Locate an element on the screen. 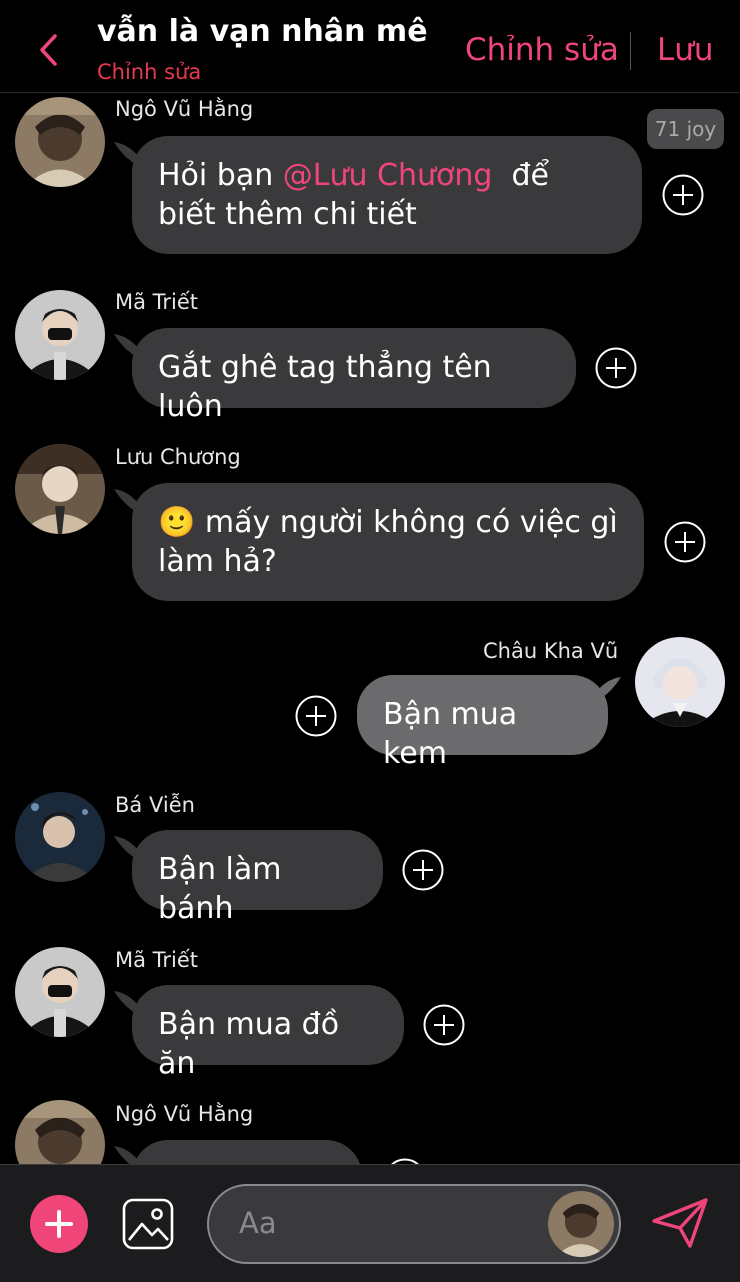 Image resolution: width=740 pixels, height=1282 pixels. image-icon is located at coordinates (148, 1224).